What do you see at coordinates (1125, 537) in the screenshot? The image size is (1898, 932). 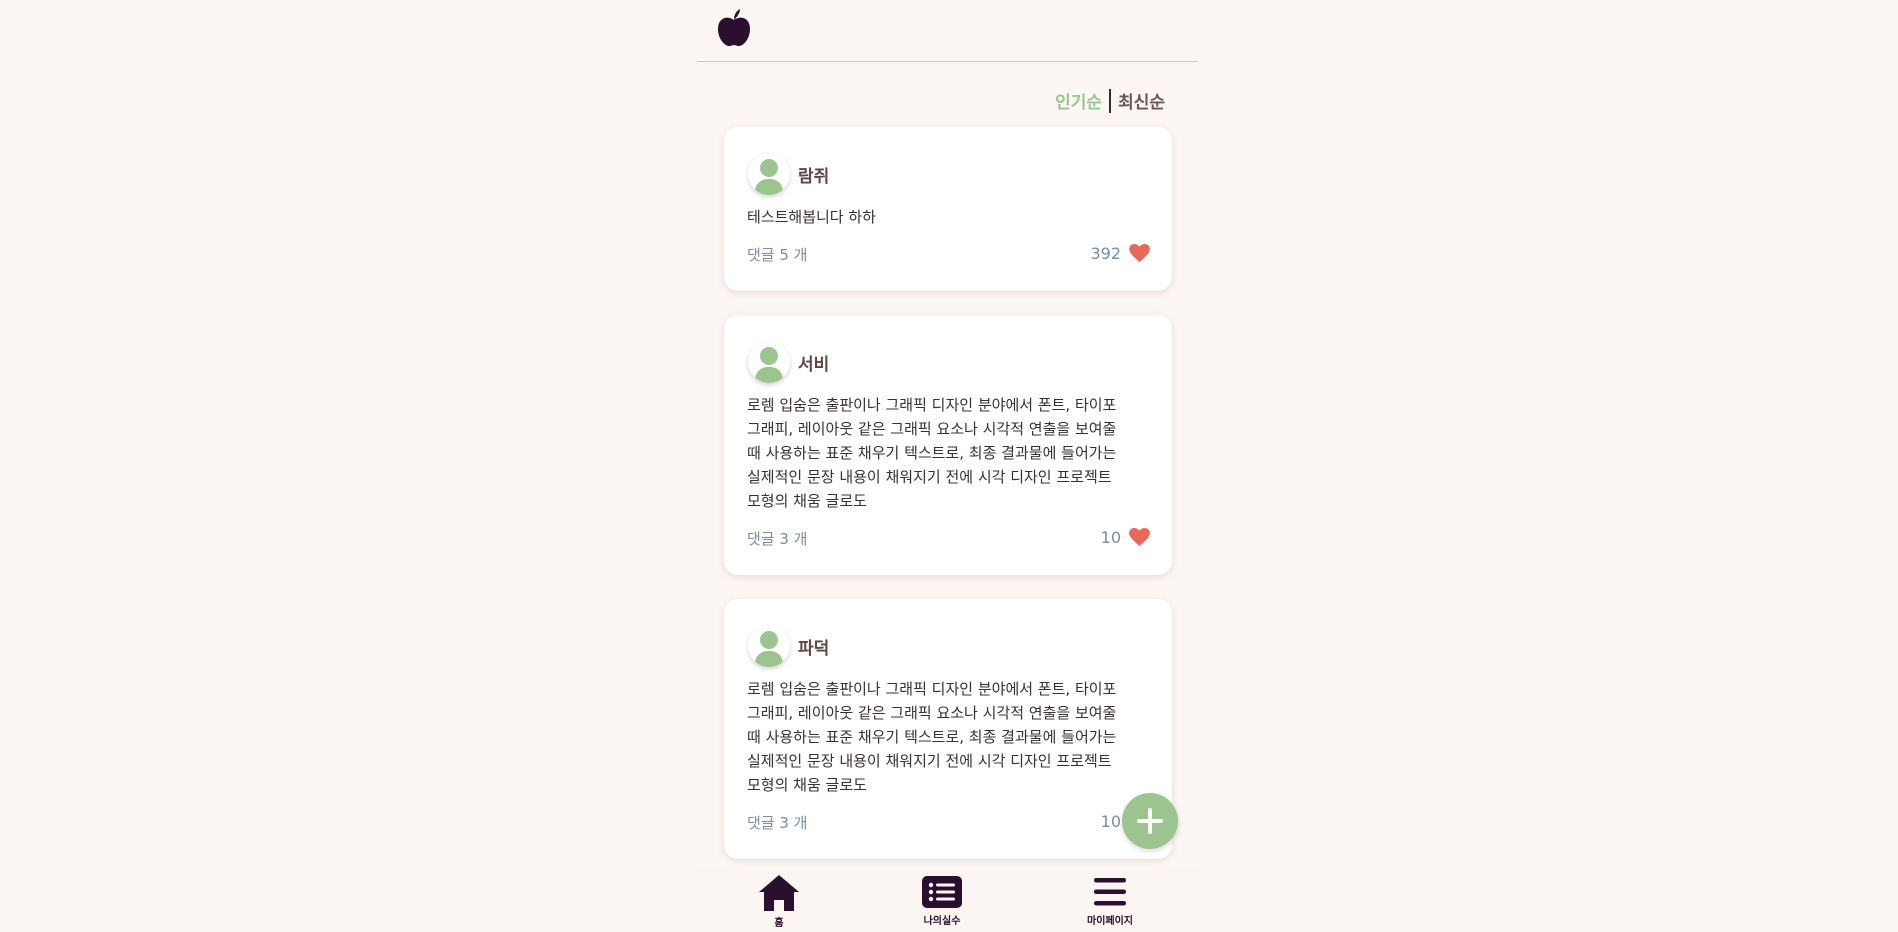 I see `like-area: 10` at bounding box center [1125, 537].